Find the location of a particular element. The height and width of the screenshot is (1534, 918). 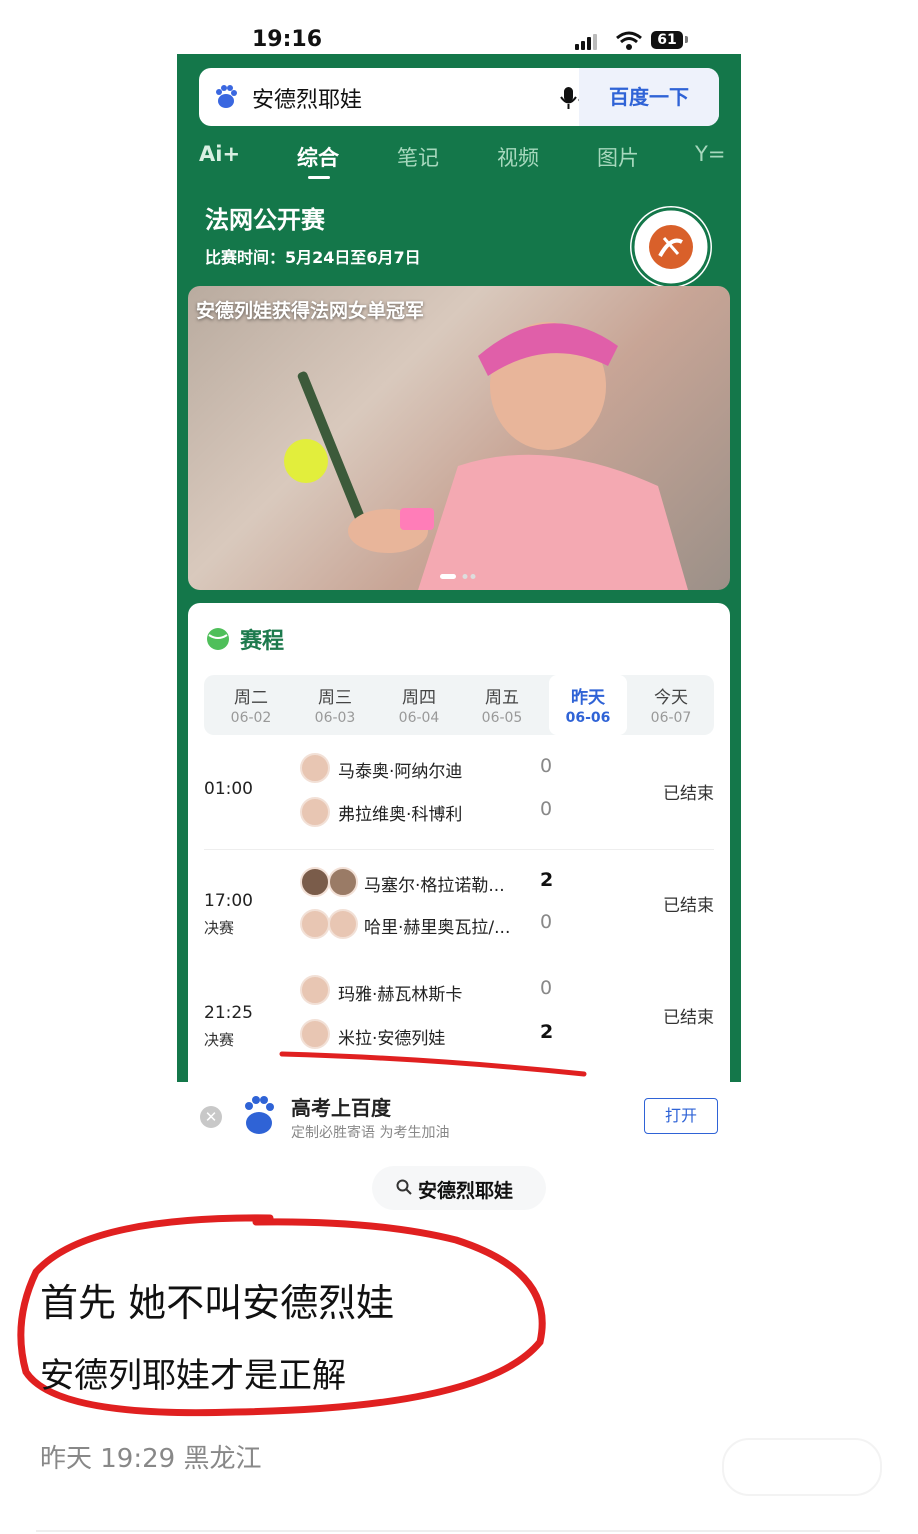

app-ad-banner: ✕ 高考上百度 定制必胜寄语 为考生加油 打开 is located at coordinates (459, 1117).